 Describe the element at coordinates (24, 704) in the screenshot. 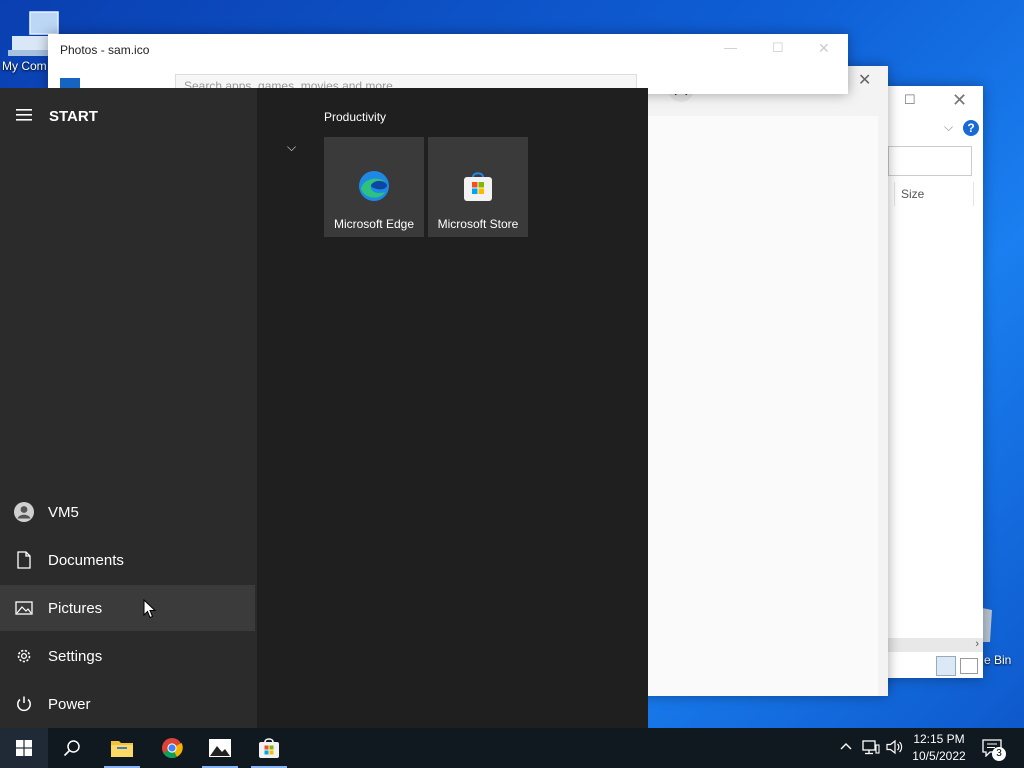

I see `power-icon` at that location.